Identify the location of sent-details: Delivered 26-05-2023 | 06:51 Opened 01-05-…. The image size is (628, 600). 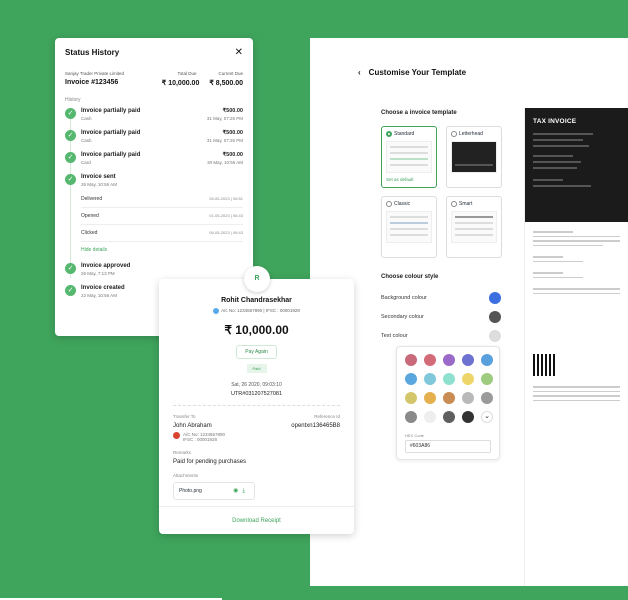
(154, 216).